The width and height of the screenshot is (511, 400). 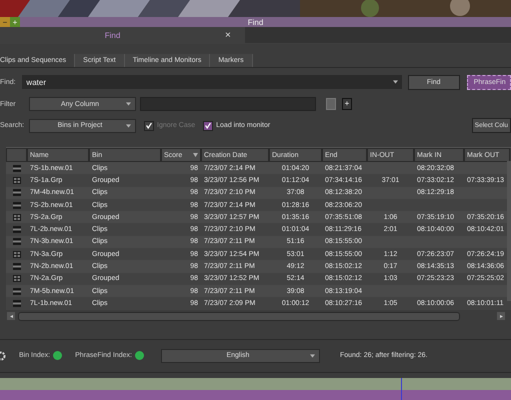 What do you see at coordinates (208, 125) in the screenshot?
I see `checkbox` at bounding box center [208, 125].